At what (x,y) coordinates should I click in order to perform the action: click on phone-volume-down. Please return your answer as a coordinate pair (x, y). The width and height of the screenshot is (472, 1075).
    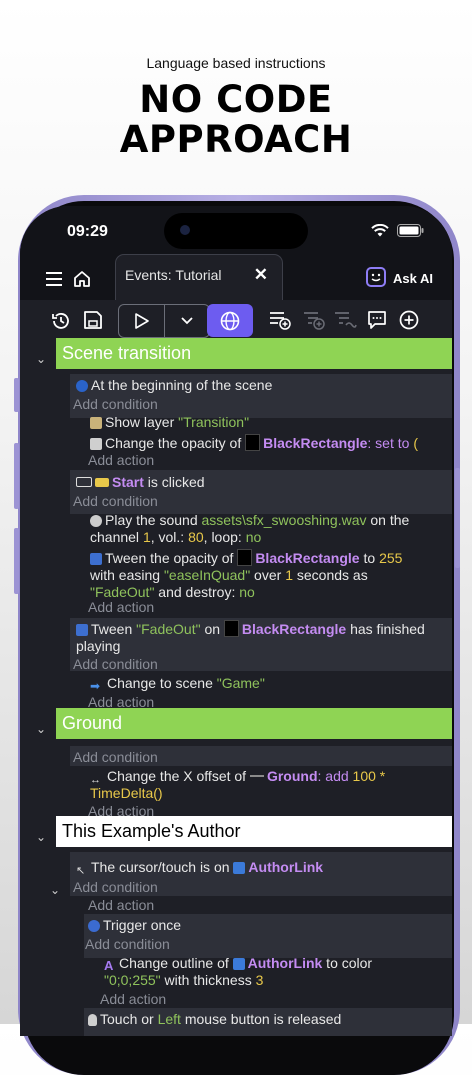
    Looking at the image, I should click on (16, 561).